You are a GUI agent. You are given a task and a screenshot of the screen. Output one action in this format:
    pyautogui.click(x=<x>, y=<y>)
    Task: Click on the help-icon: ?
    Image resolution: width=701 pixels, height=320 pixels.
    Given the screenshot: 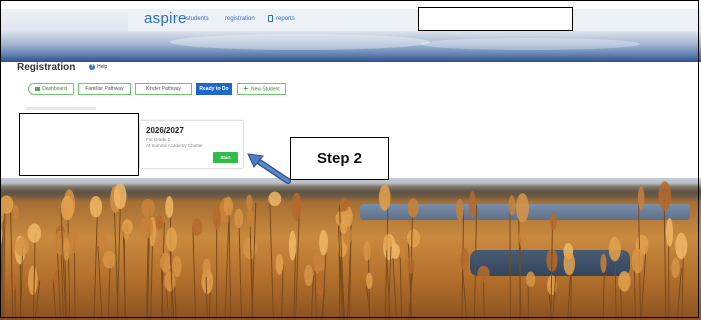 What is the action you would take?
    pyautogui.click(x=92, y=67)
    